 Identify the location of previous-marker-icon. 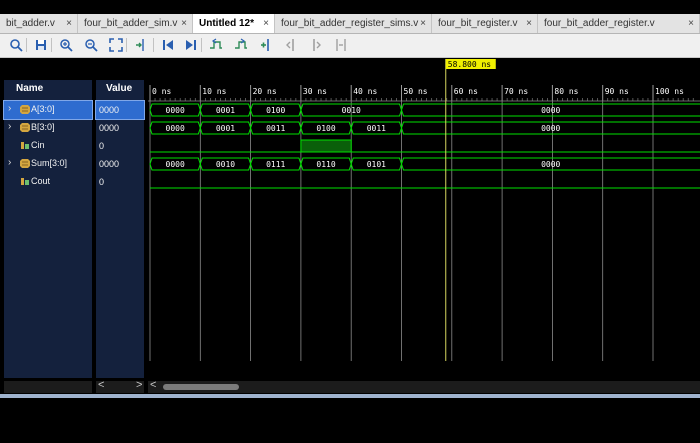
(291, 45).